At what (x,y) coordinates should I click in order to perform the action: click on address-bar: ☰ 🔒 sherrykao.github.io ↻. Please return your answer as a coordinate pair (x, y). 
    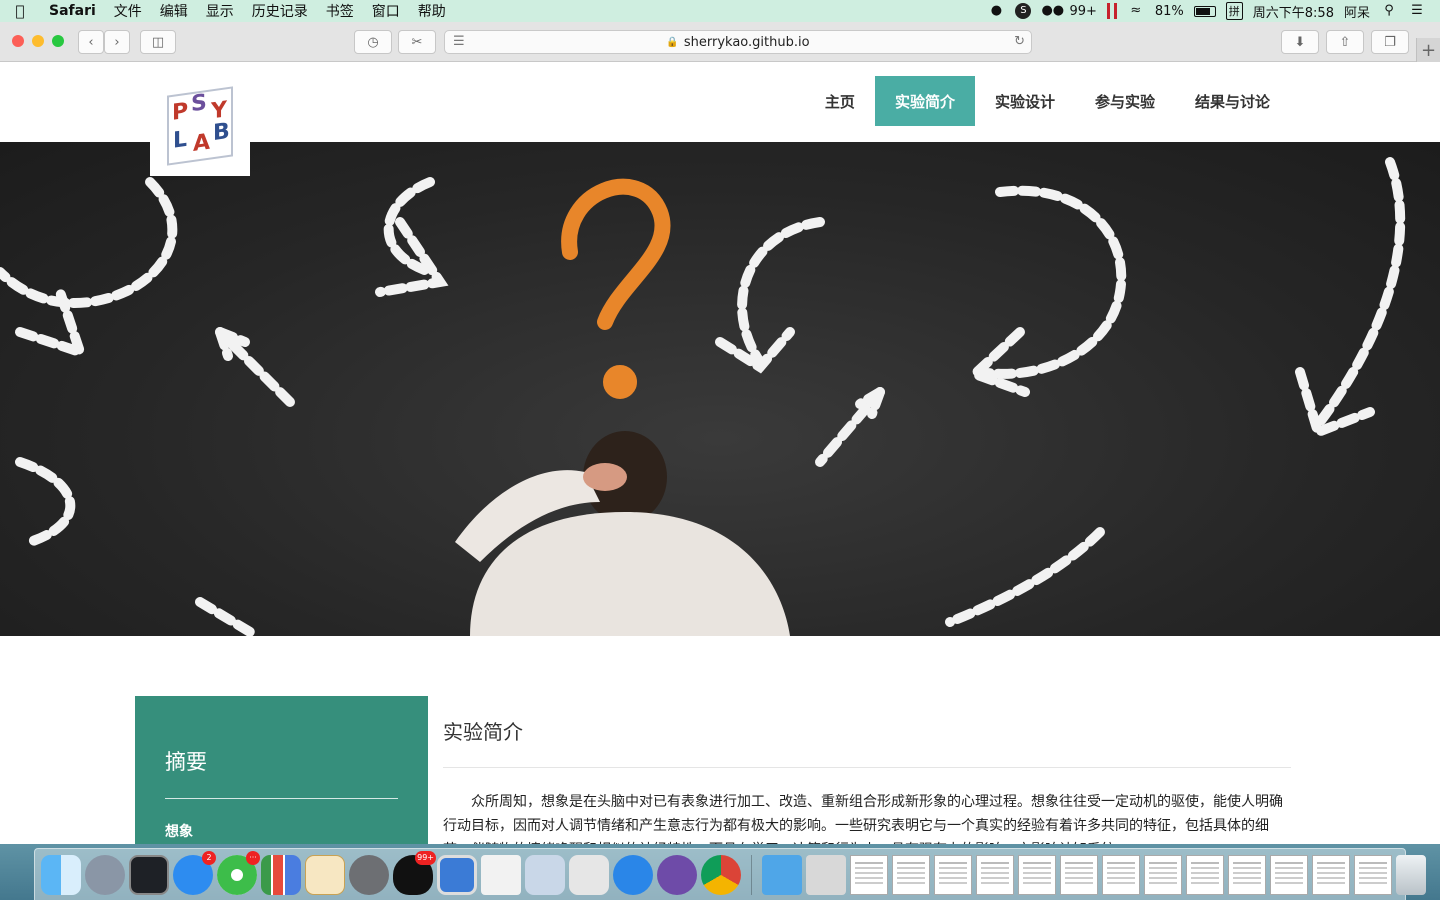
    Looking at the image, I should click on (738, 42).